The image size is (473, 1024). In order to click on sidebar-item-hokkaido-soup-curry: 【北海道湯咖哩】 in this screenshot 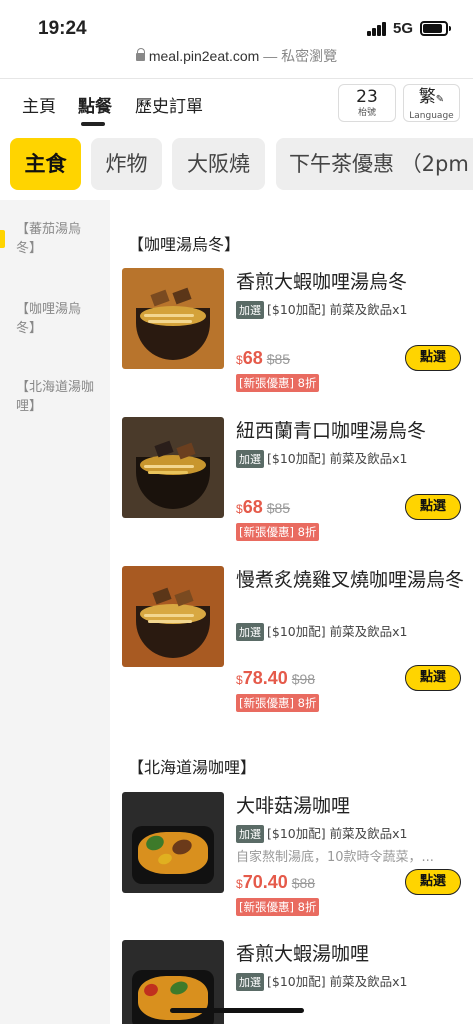, I will do `click(58, 397)`.